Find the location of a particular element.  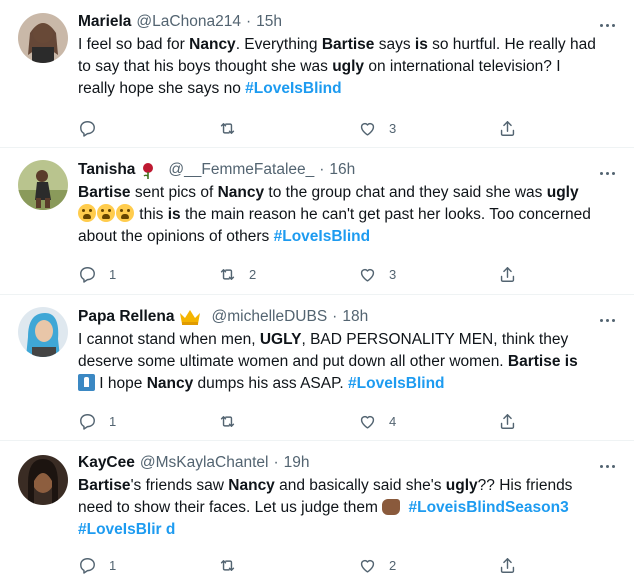

hashtag-link: #LoveIsBlir d is located at coordinates (126, 529).